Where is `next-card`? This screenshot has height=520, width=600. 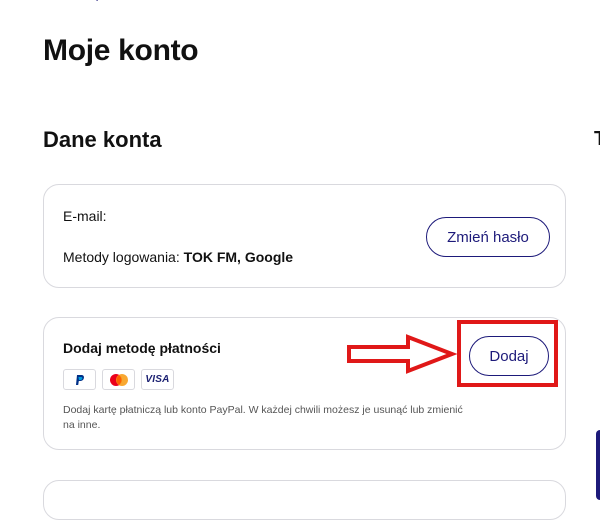 next-card is located at coordinates (304, 500).